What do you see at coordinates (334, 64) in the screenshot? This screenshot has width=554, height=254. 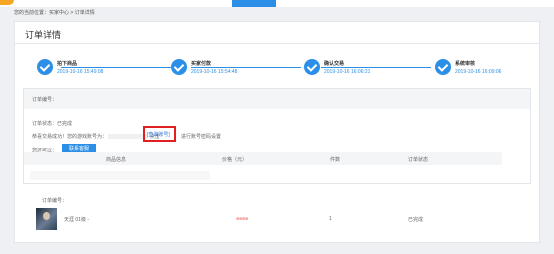 I see `step-title: 确认交易` at bounding box center [334, 64].